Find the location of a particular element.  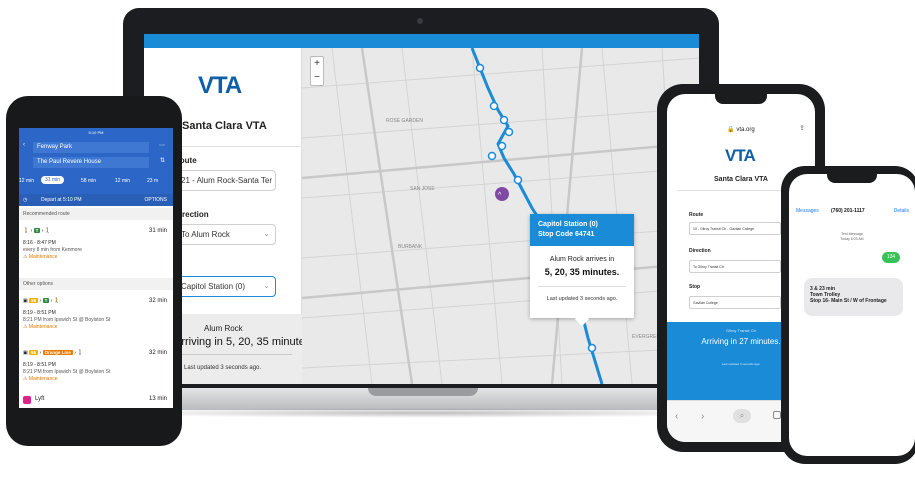

orange-line-pill: Orange Line is located at coordinates (57, 352).